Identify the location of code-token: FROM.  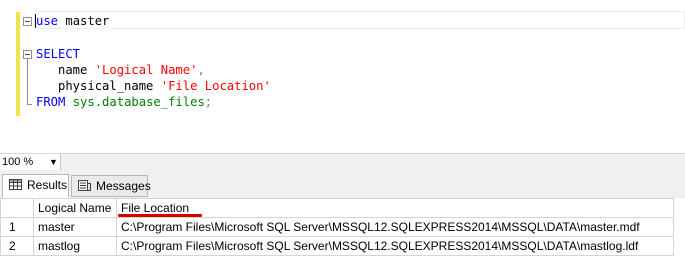
(51, 102).